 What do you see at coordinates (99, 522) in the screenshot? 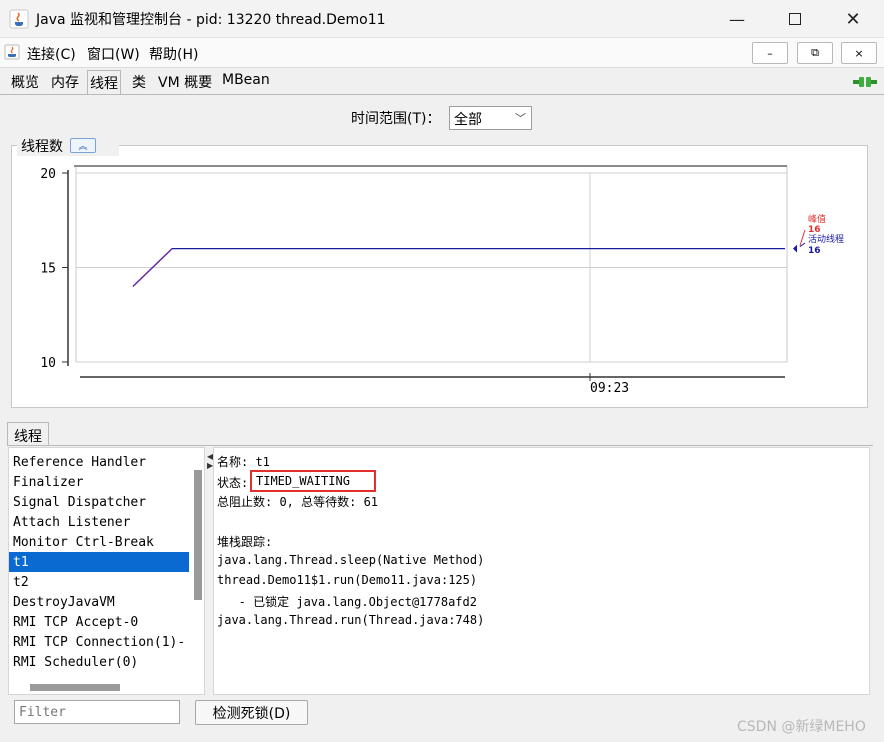
I see `thread-list-item: Attach Listener` at bounding box center [99, 522].